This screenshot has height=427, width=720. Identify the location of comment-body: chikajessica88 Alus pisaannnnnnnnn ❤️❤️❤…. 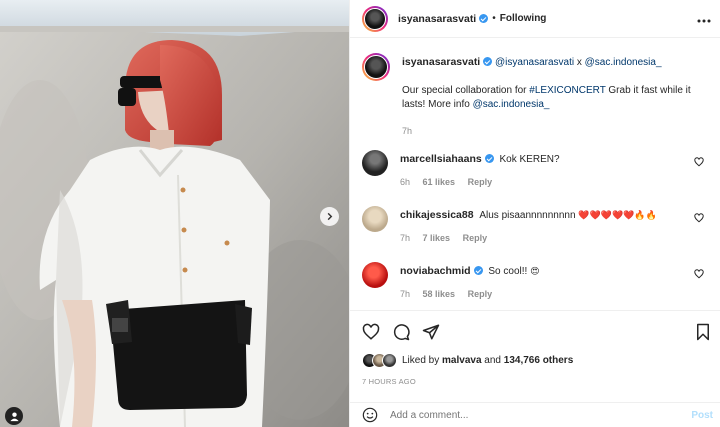
(528, 224).